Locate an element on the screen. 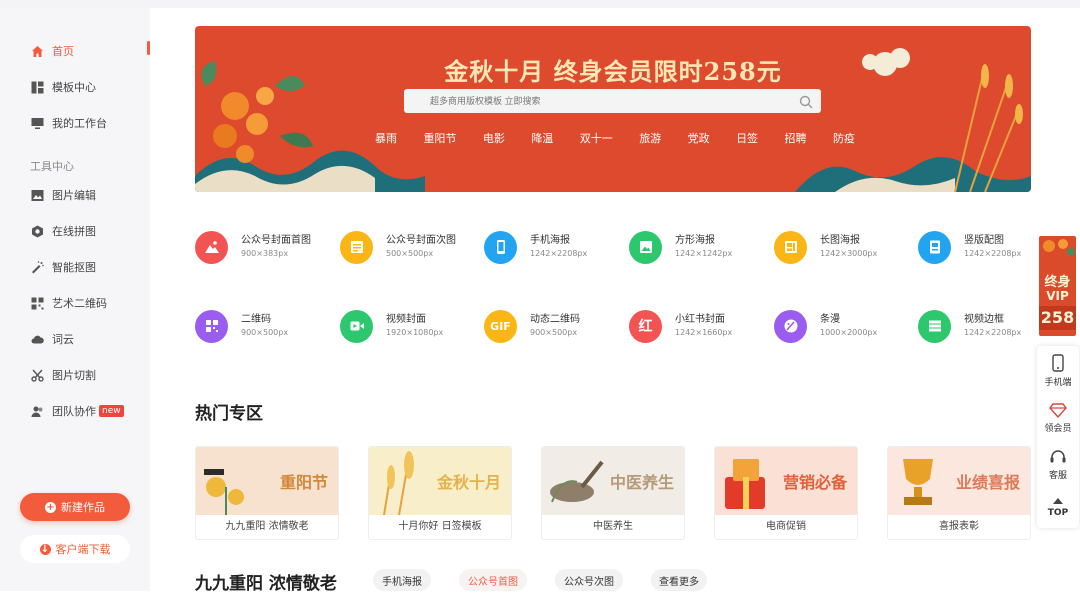 The height and width of the screenshot is (594, 1080). sidebar-item-cutout: 智能抠图 is located at coordinates (75, 267).